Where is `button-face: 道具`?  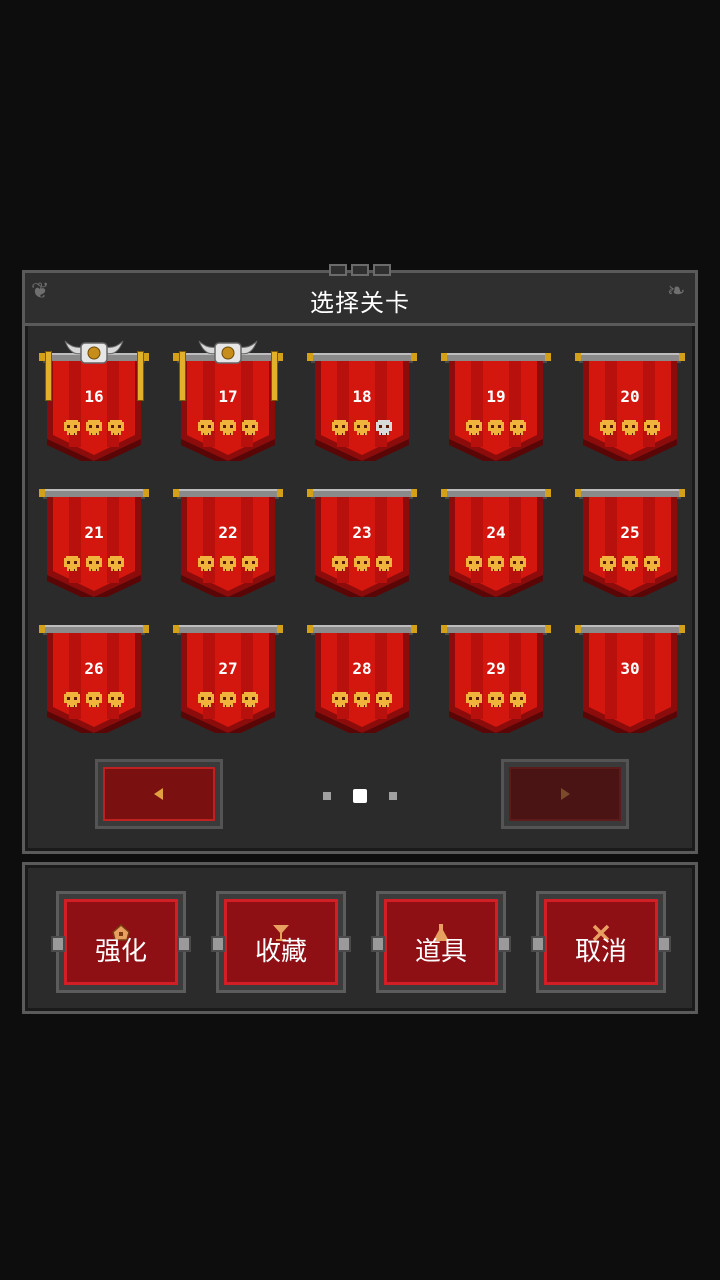
button-face: 道具 is located at coordinates (441, 942).